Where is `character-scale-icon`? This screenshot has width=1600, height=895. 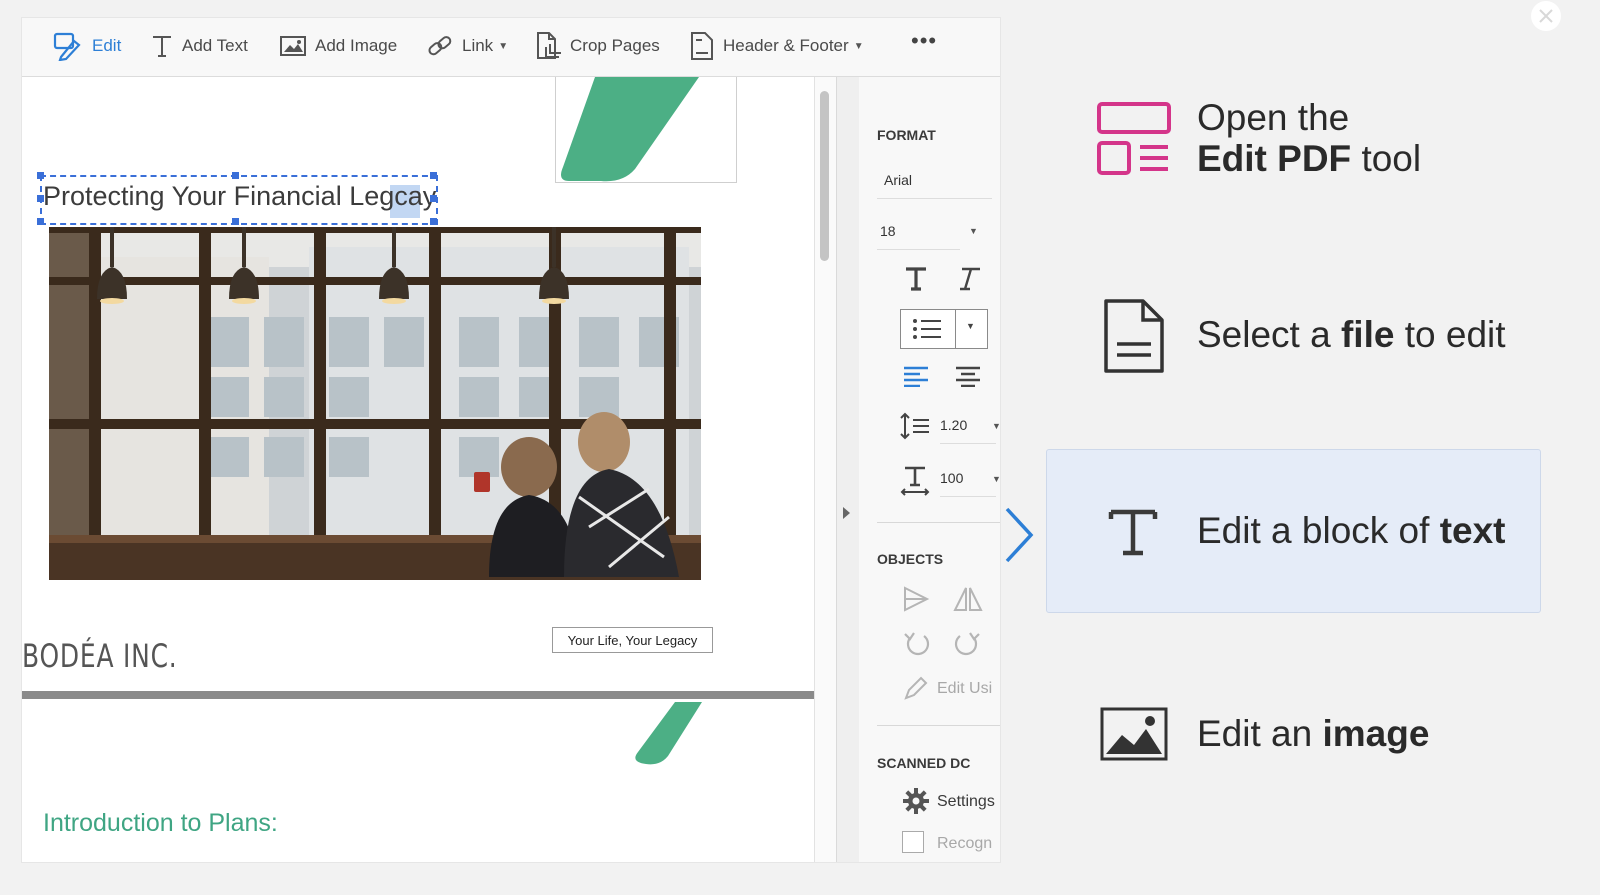 character-scale-icon is located at coordinates (915, 481).